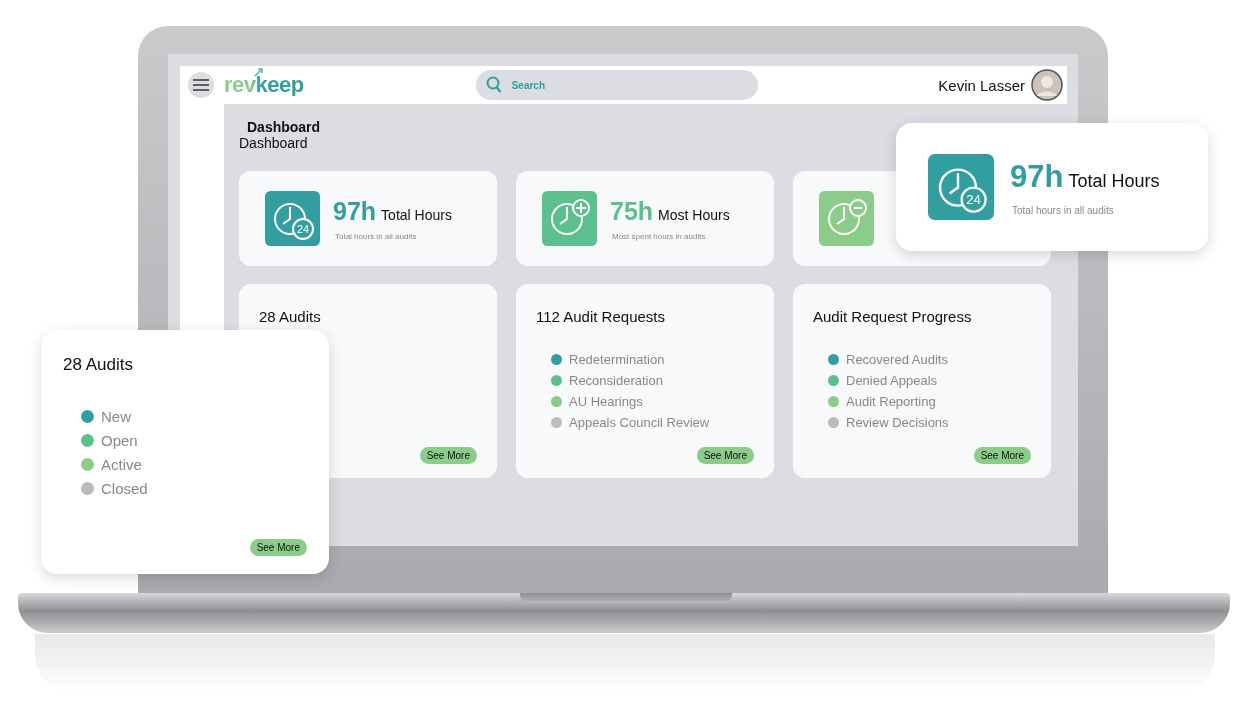  What do you see at coordinates (606, 401) in the screenshot?
I see `legend-label: AU Hearings` at bounding box center [606, 401].